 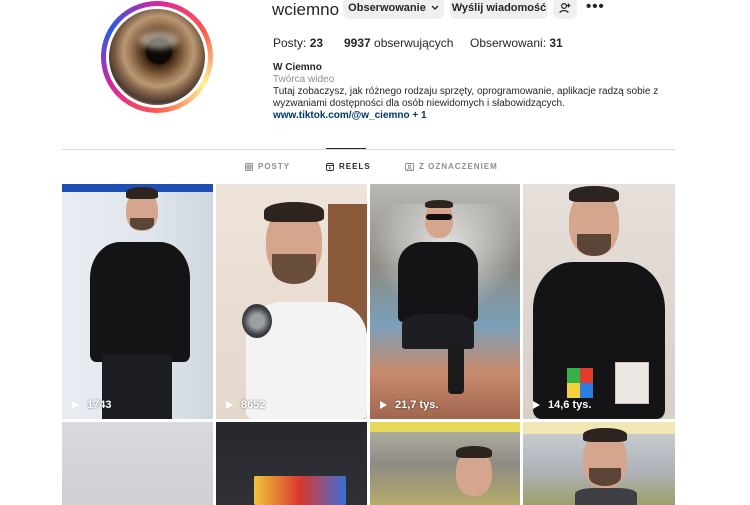 What do you see at coordinates (249, 166) in the screenshot?
I see `grid-icon` at bounding box center [249, 166].